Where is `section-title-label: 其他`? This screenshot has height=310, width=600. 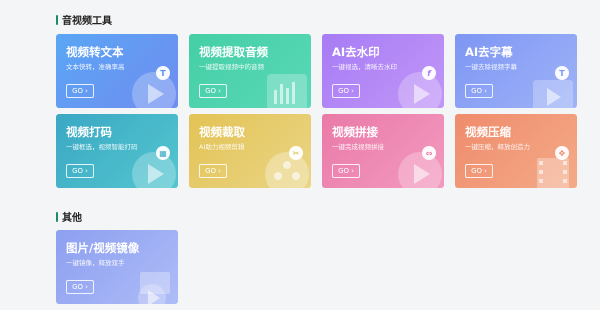 section-title-label: 其他 is located at coordinates (72, 218).